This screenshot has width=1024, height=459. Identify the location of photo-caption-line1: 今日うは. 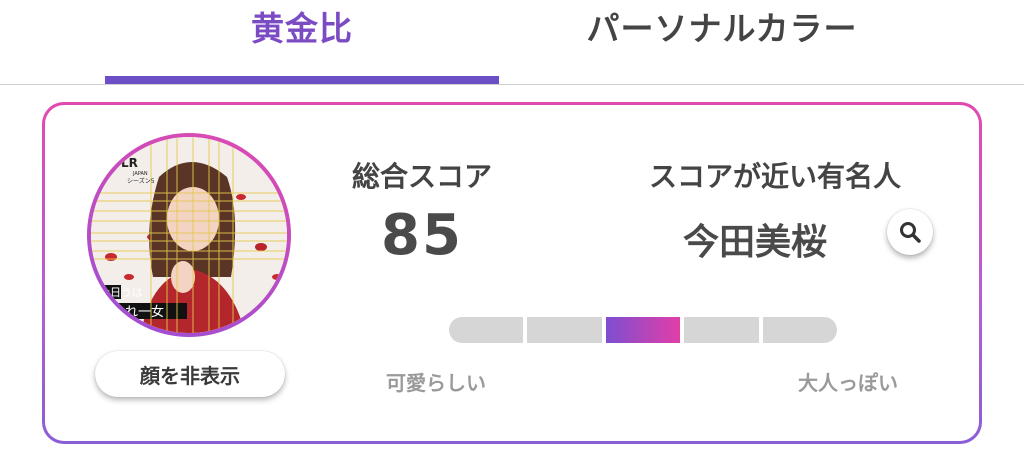
(121, 292).